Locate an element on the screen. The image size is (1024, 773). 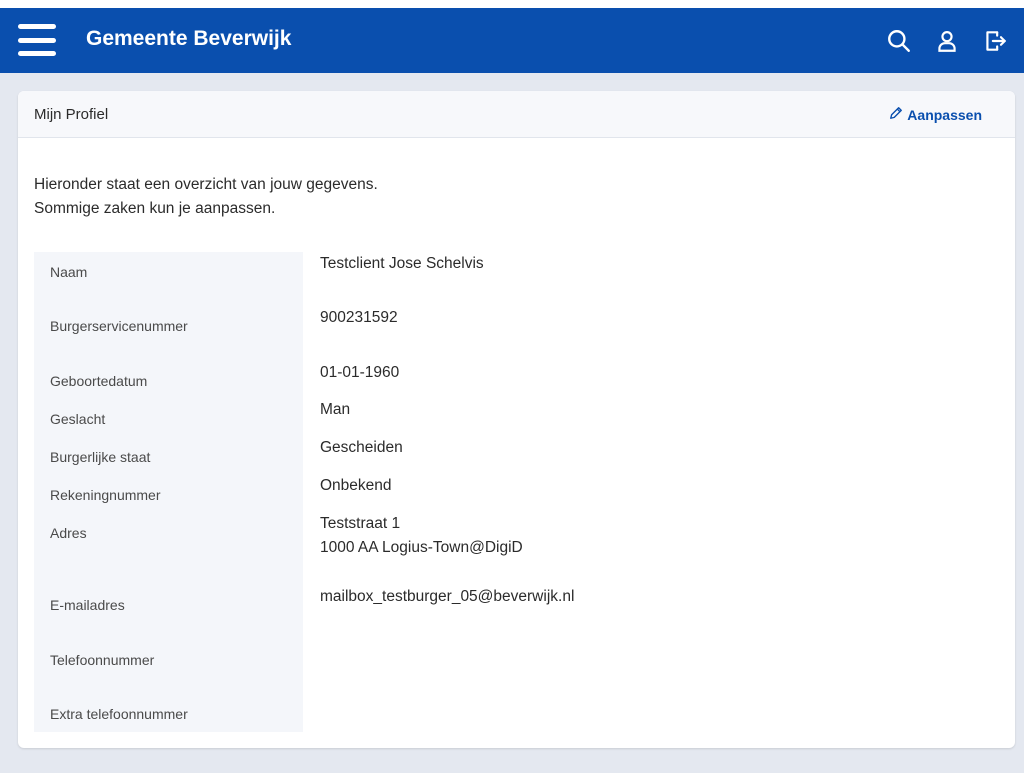
label-extra-telefoon: Extra telefoonnummer is located at coordinates (119, 714).